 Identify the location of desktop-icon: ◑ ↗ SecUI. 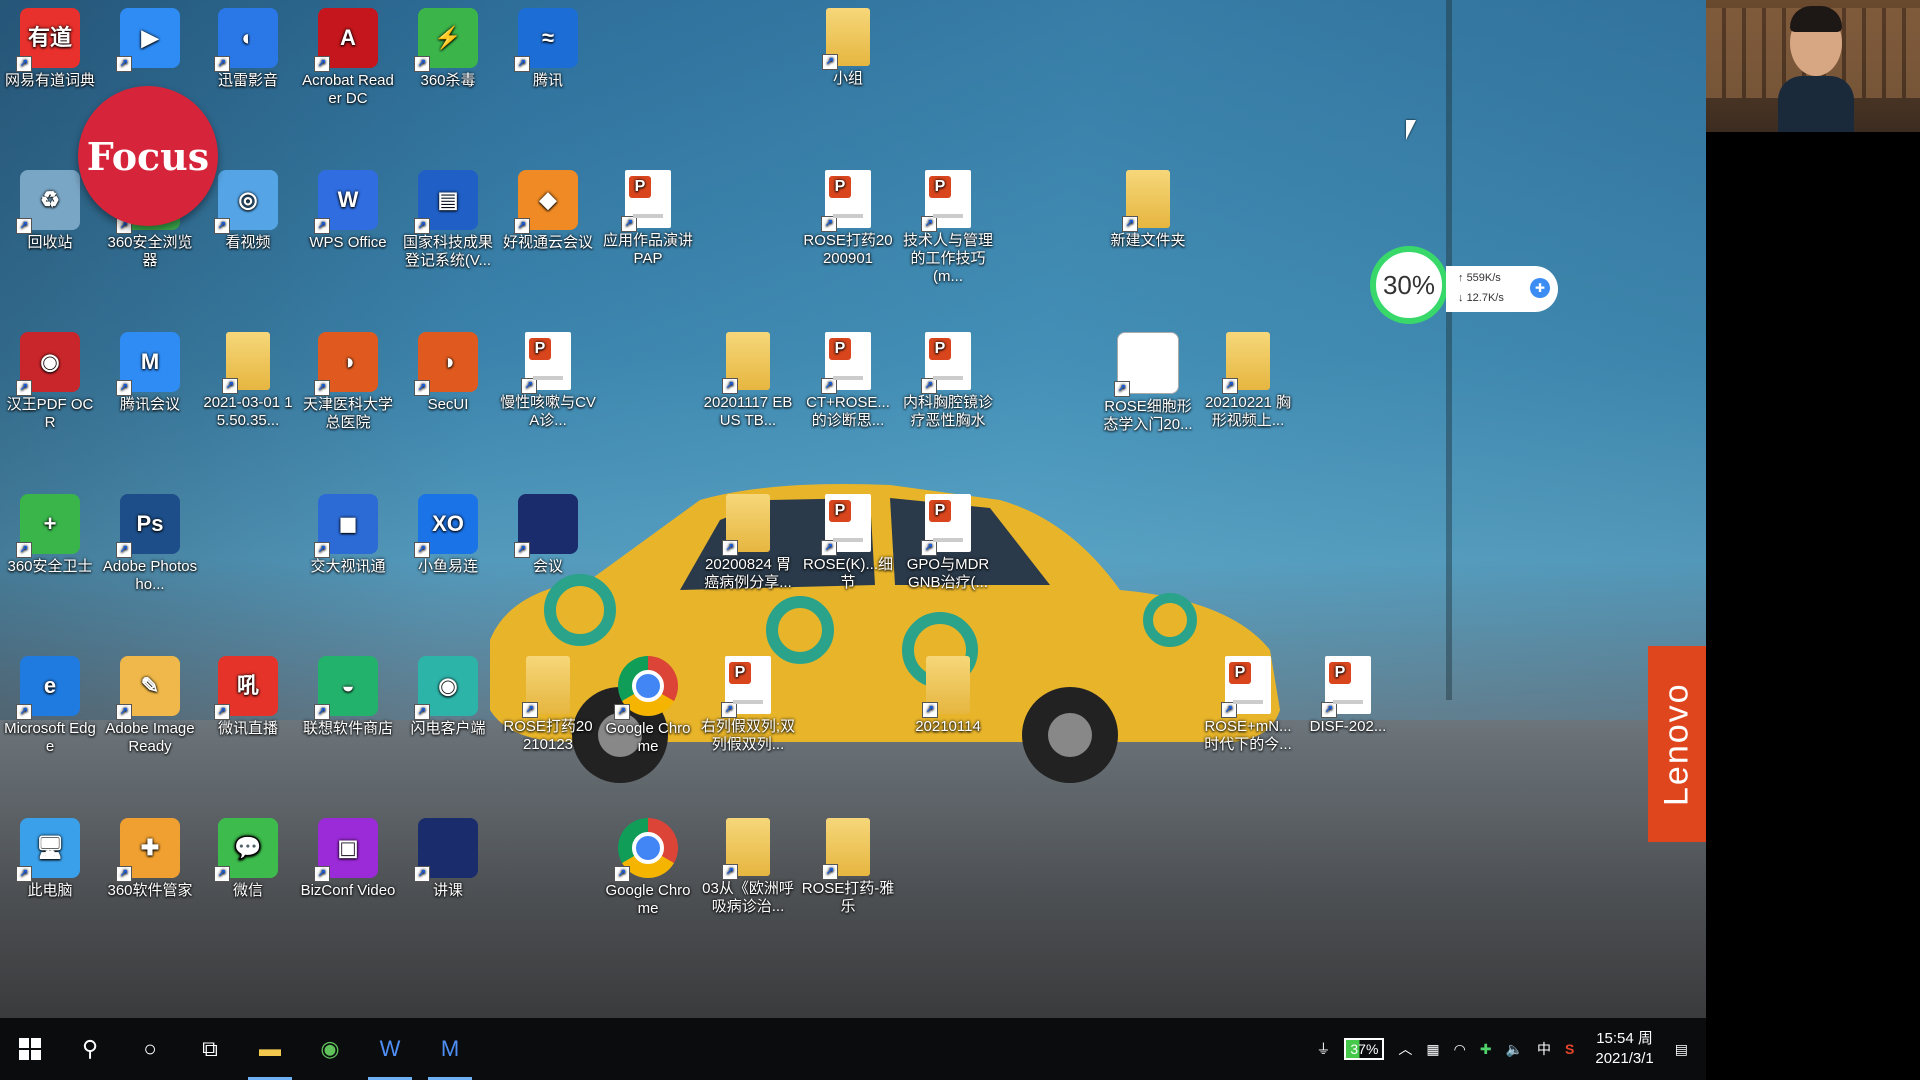
(448, 370).